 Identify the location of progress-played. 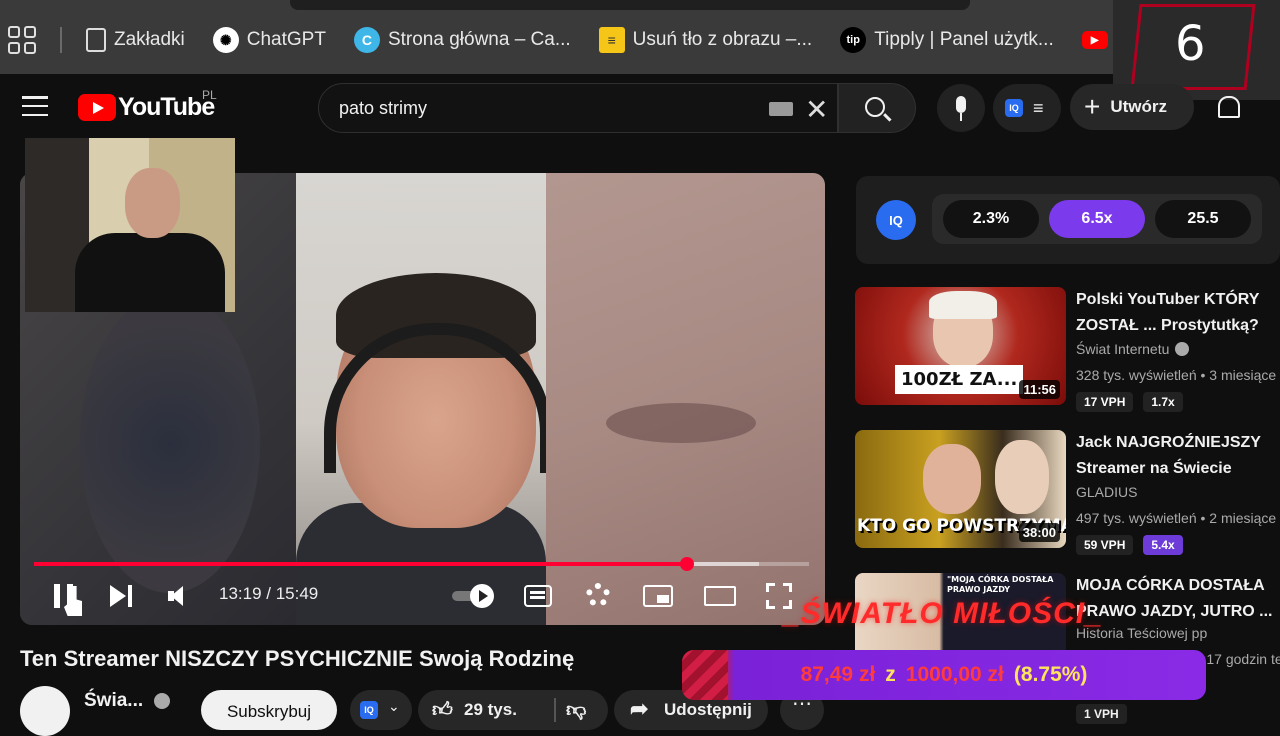
(360, 564).